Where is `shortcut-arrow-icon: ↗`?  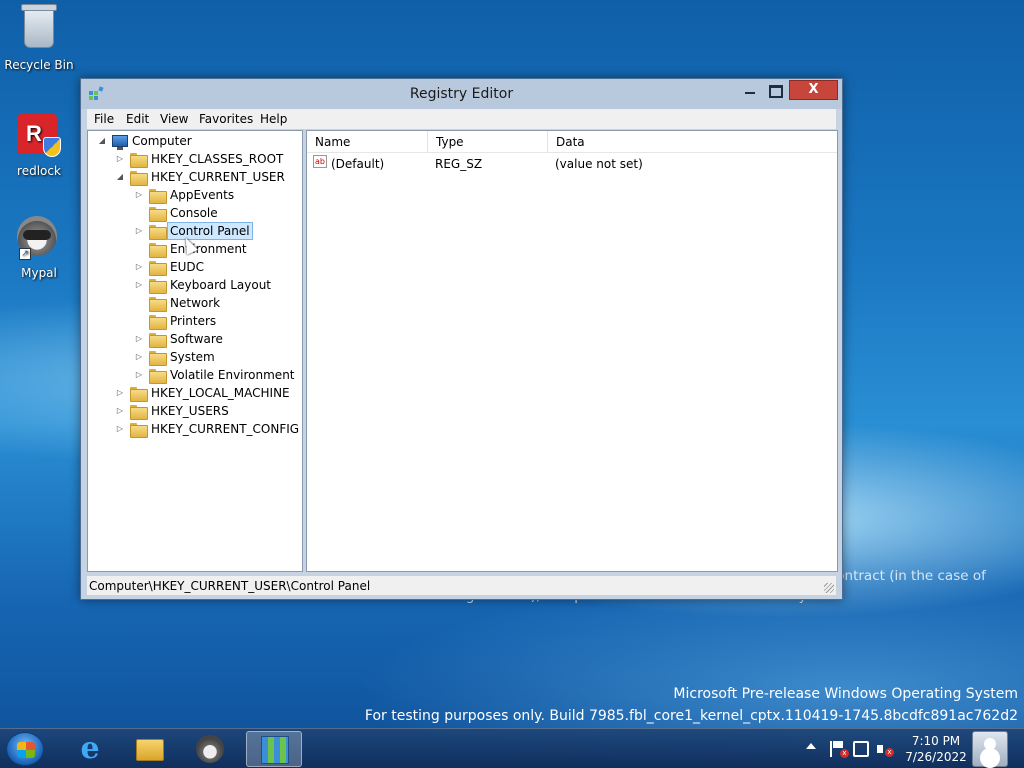 shortcut-arrow-icon: ↗ is located at coordinates (25, 254).